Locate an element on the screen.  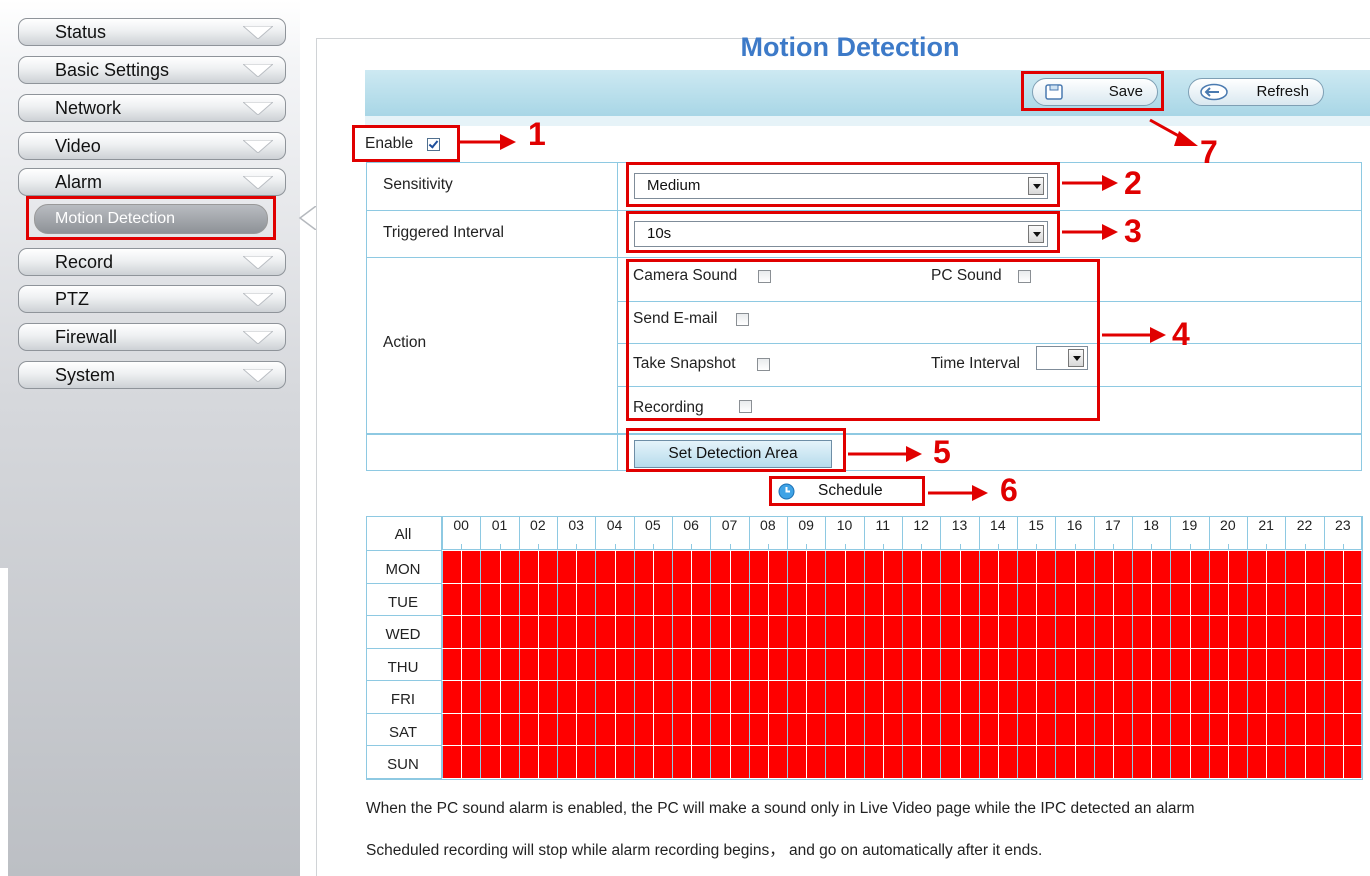
schedule-day-label: TUE is located at coordinates (403, 602).